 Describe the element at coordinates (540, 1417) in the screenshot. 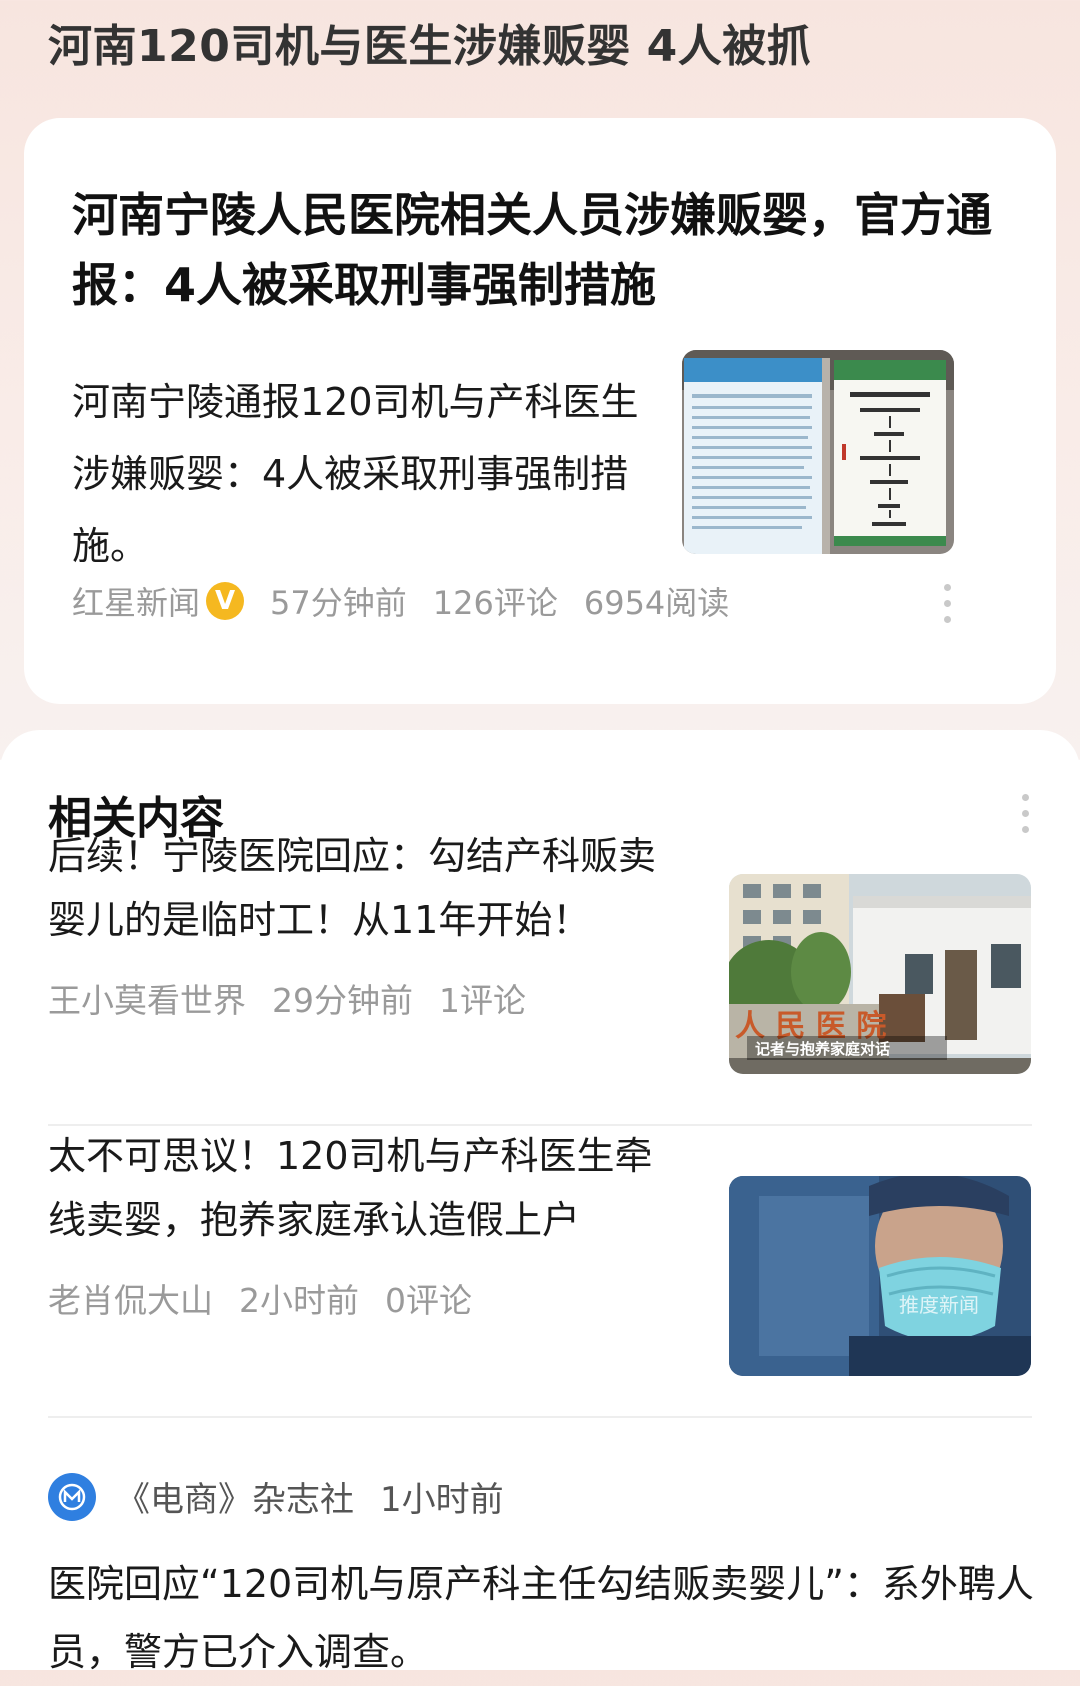

I see `divider` at that location.